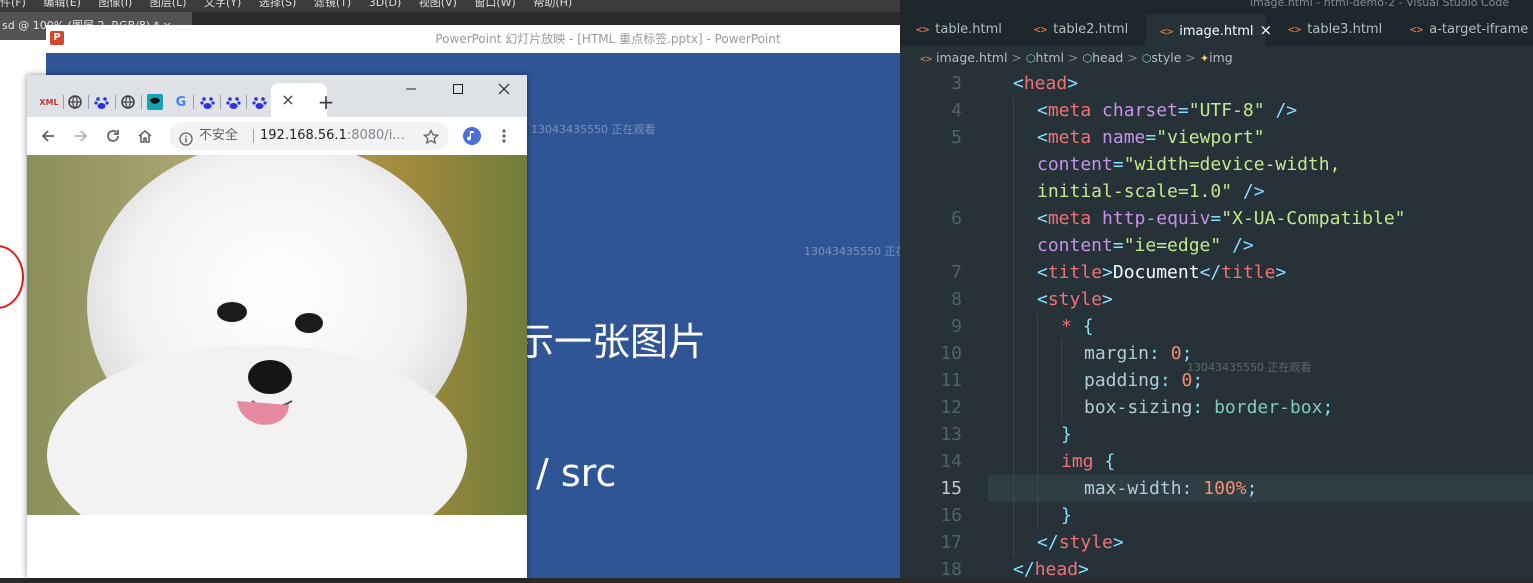 Image resolution: width=1533 pixels, height=583 pixels. I want to click on code-token: "width=device-width,, so click(1232, 164).